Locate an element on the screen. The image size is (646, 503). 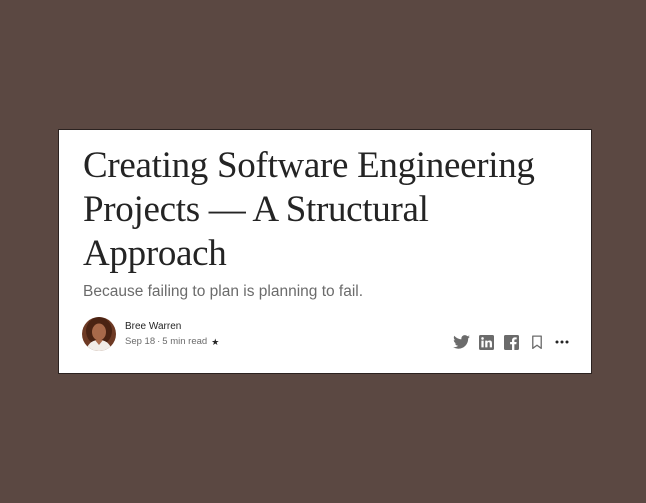
bookmark-icon is located at coordinates (537, 342).